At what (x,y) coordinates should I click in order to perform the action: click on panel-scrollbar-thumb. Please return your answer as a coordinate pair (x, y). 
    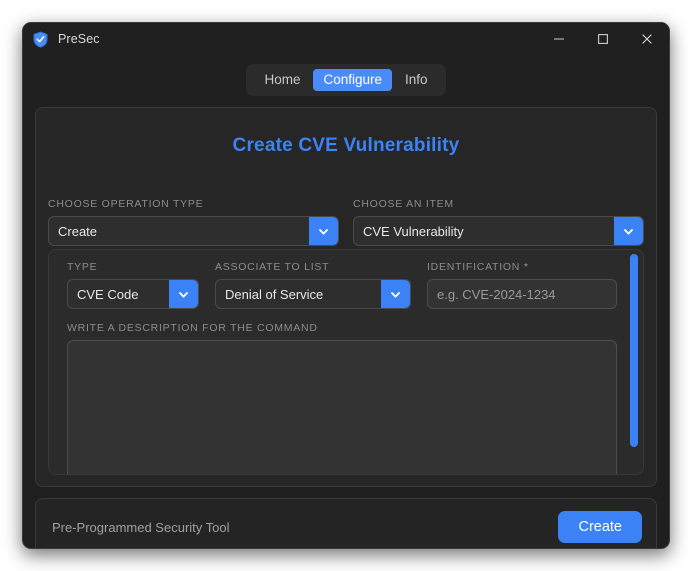
    Looking at the image, I should click on (634, 350).